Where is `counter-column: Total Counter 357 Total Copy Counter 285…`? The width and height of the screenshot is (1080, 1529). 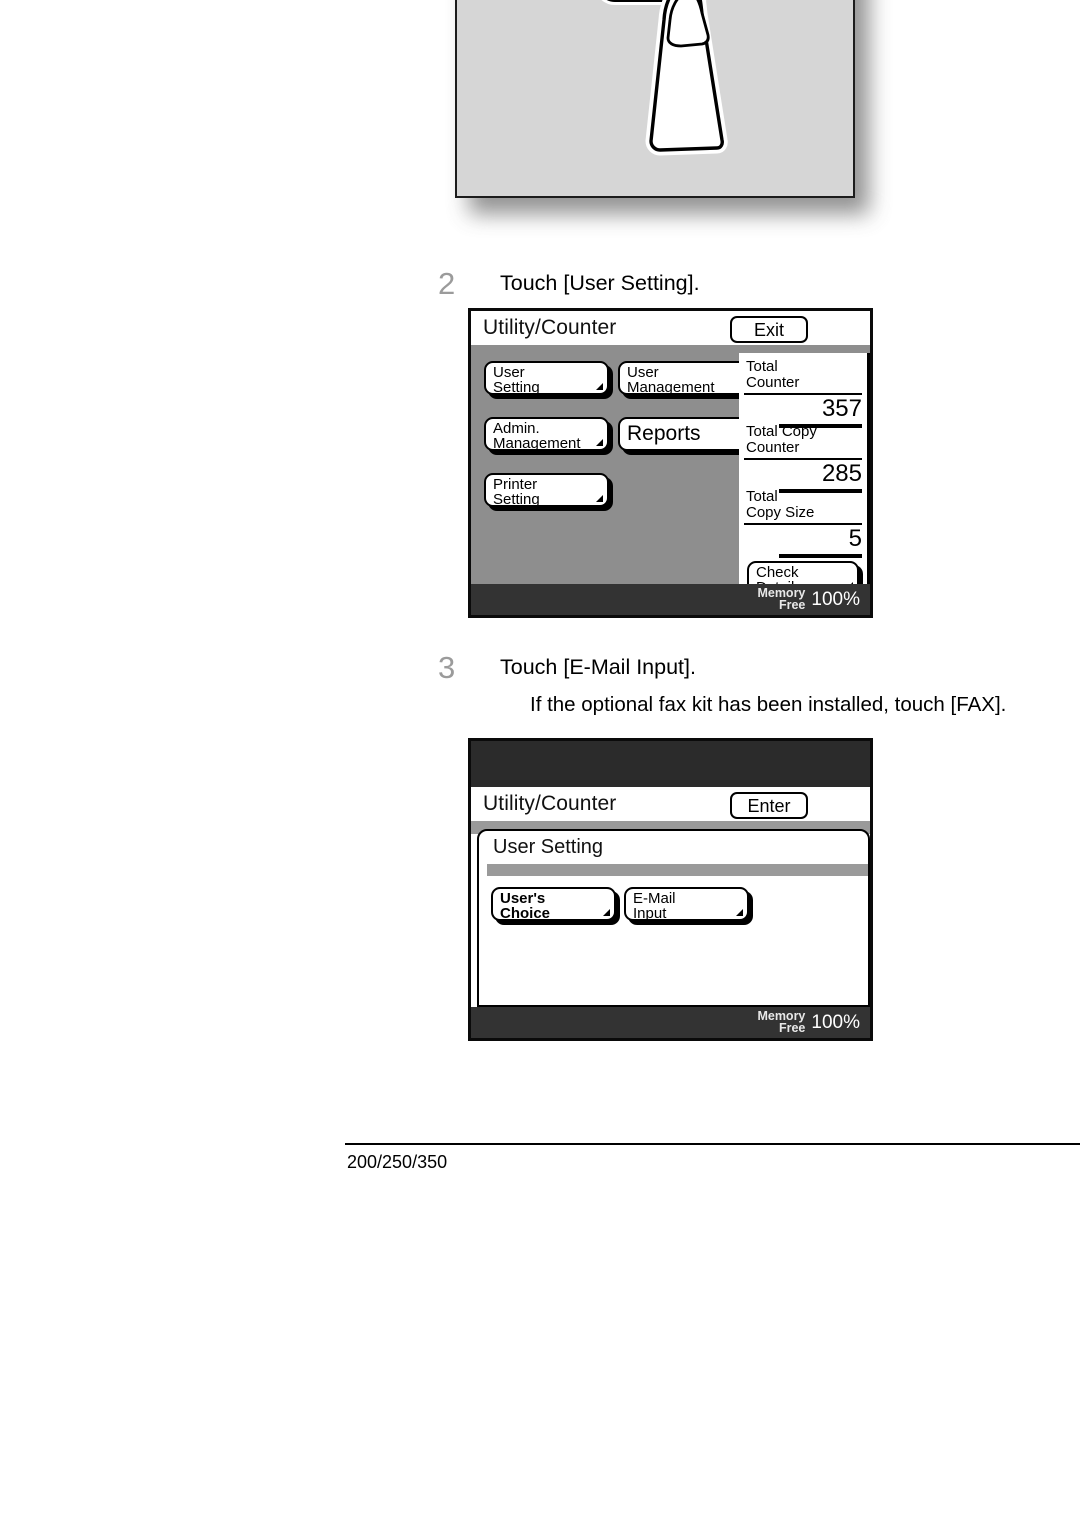 counter-column: Total Counter 357 Total Copy Counter 285… is located at coordinates (804, 473).